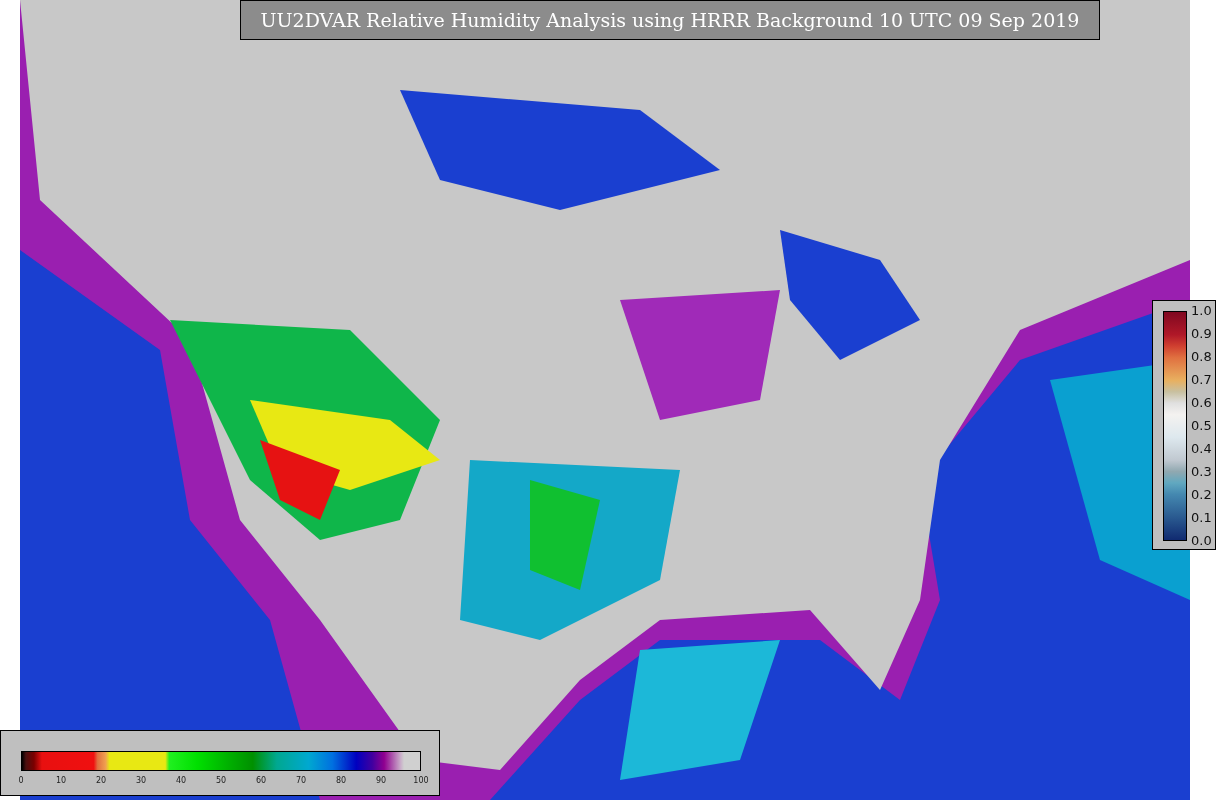 The image size is (1216, 800). I want to click on tick-label: 0.8, so click(1201, 357).